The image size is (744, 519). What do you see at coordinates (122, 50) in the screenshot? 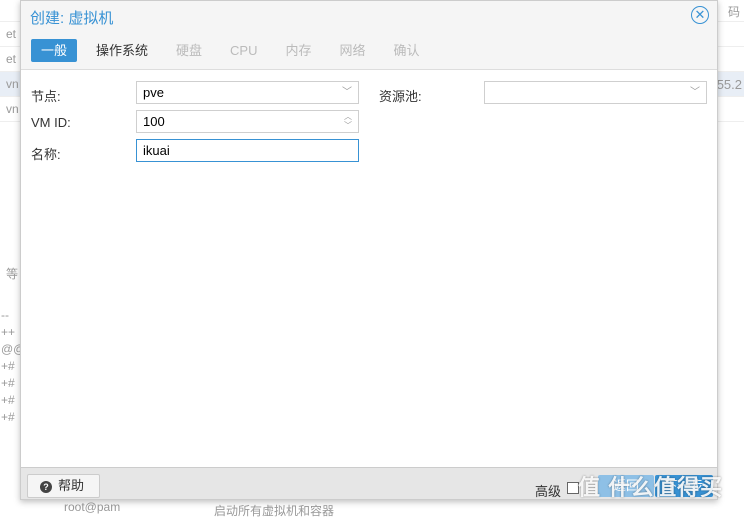
I see `tab-os: 操作系统` at bounding box center [122, 50].